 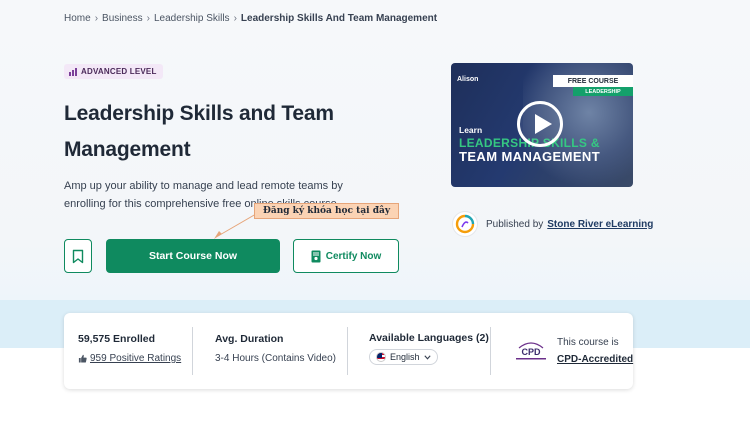 I want to click on annotation-callout: Đăng ký khóa học tại đây, so click(x=327, y=211).